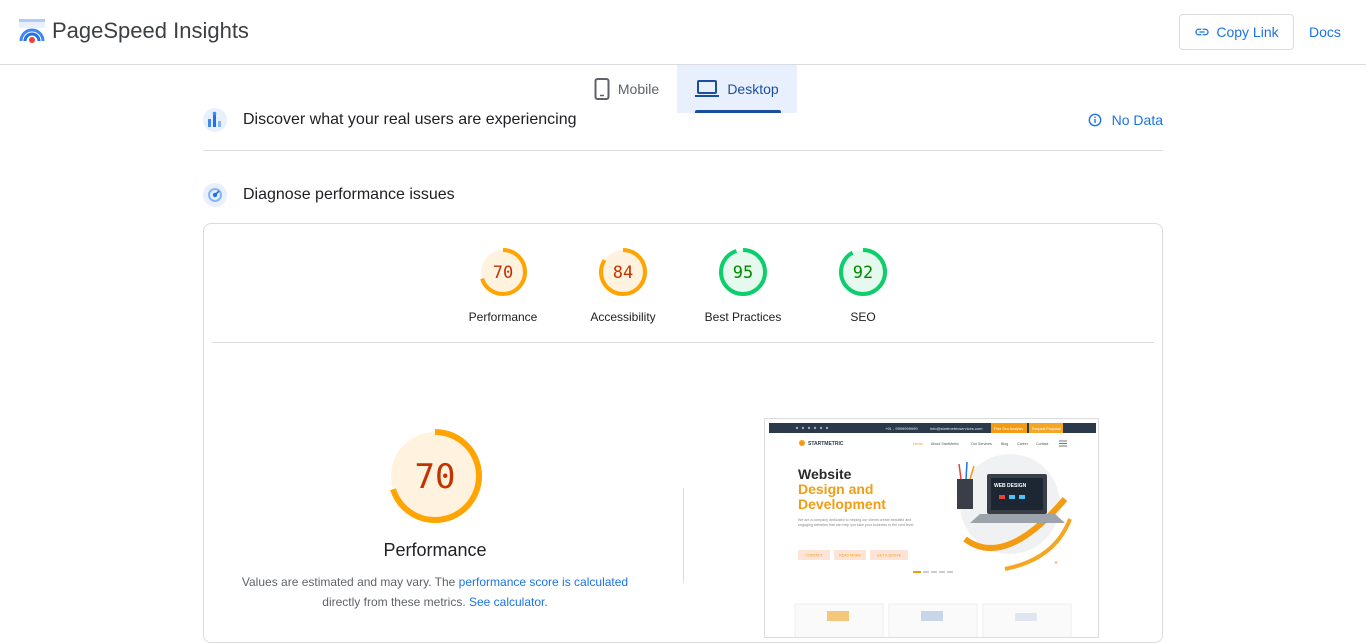  I want to click on no-data-indicator: No Data, so click(1125, 120).